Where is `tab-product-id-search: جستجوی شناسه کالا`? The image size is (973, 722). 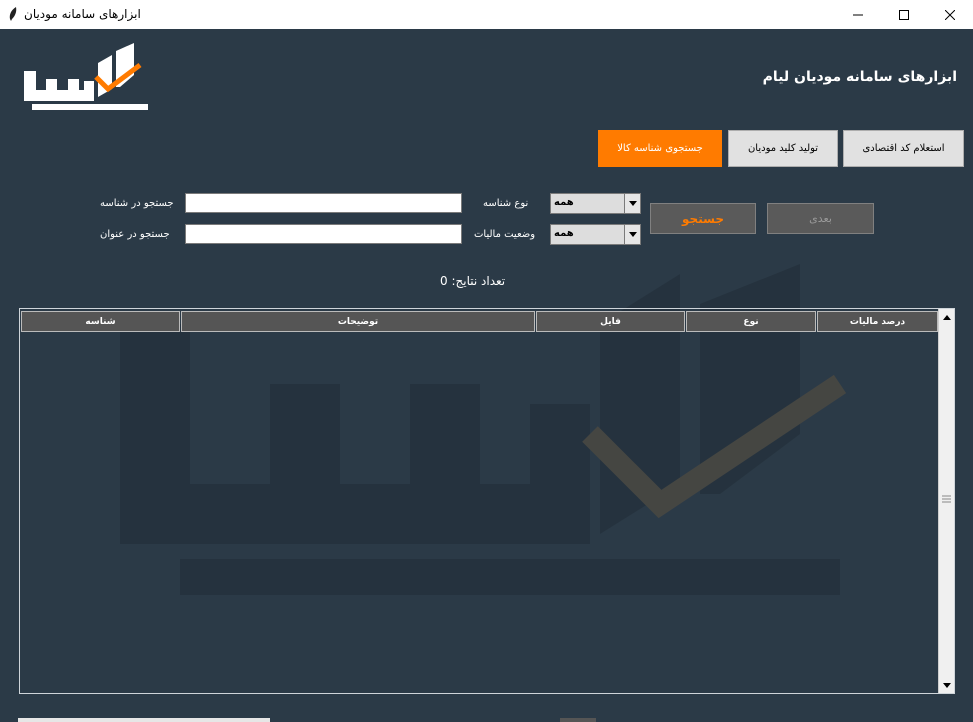 tab-product-id-search: جستجوی شناسه کالا is located at coordinates (660, 148).